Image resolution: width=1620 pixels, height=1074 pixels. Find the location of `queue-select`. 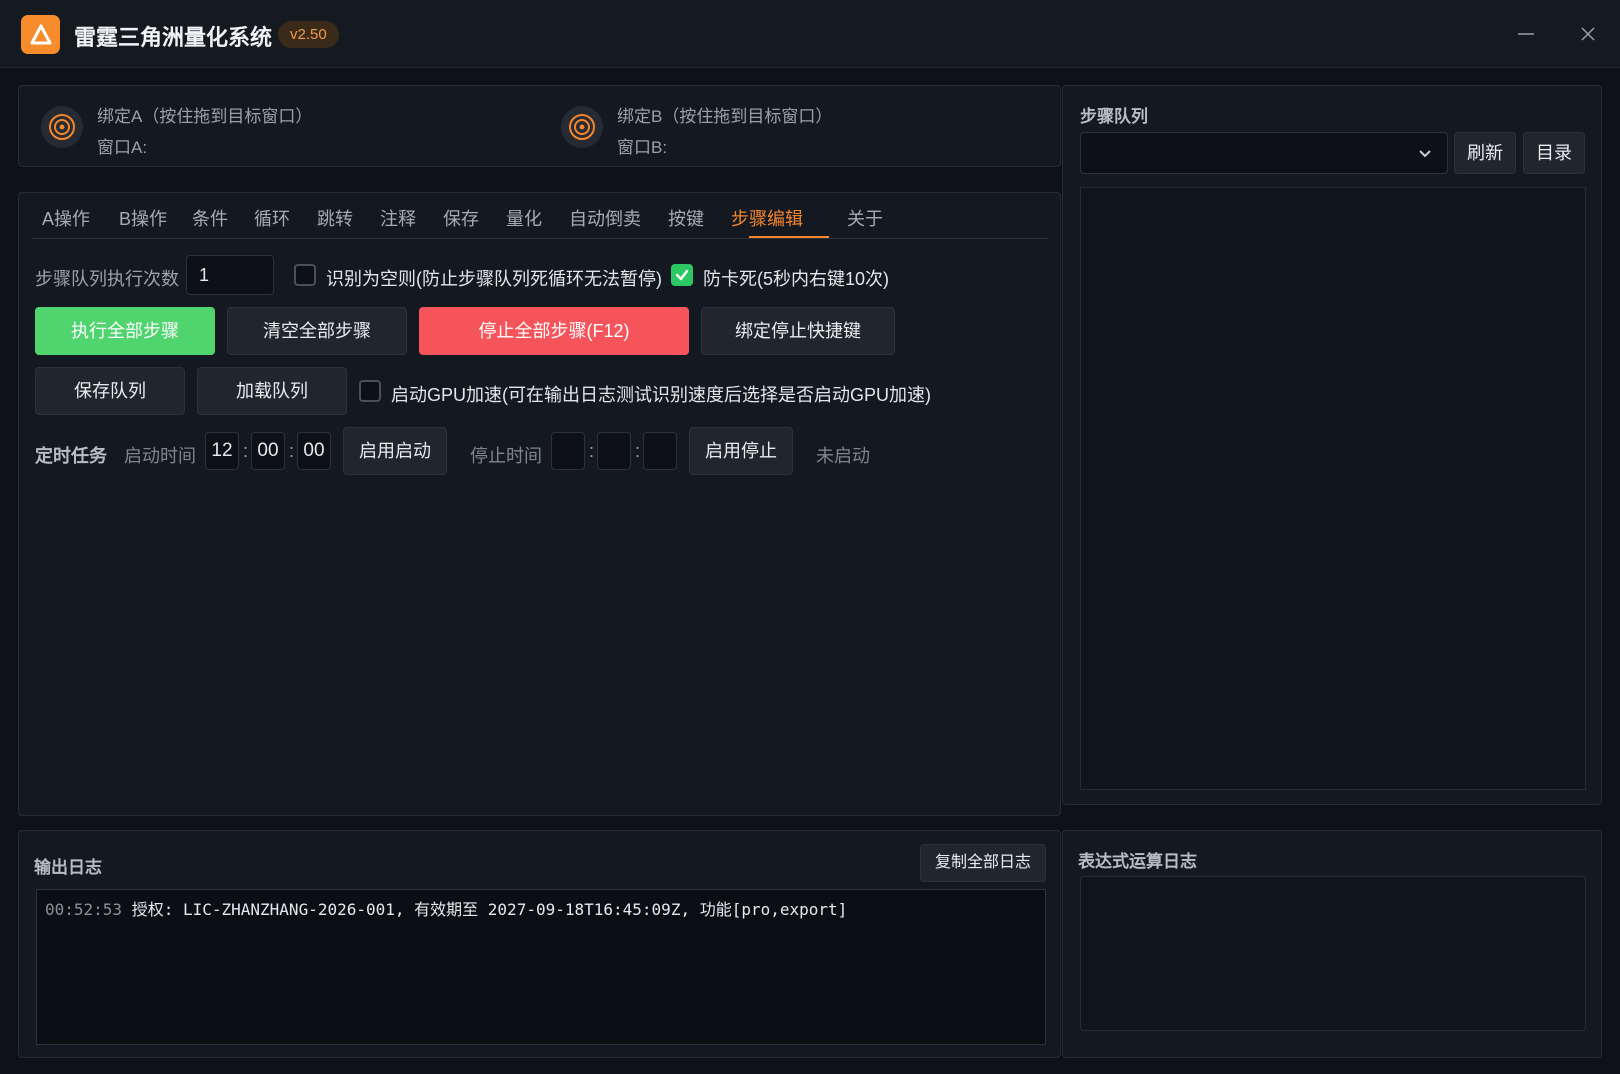

queue-select is located at coordinates (1264, 153).